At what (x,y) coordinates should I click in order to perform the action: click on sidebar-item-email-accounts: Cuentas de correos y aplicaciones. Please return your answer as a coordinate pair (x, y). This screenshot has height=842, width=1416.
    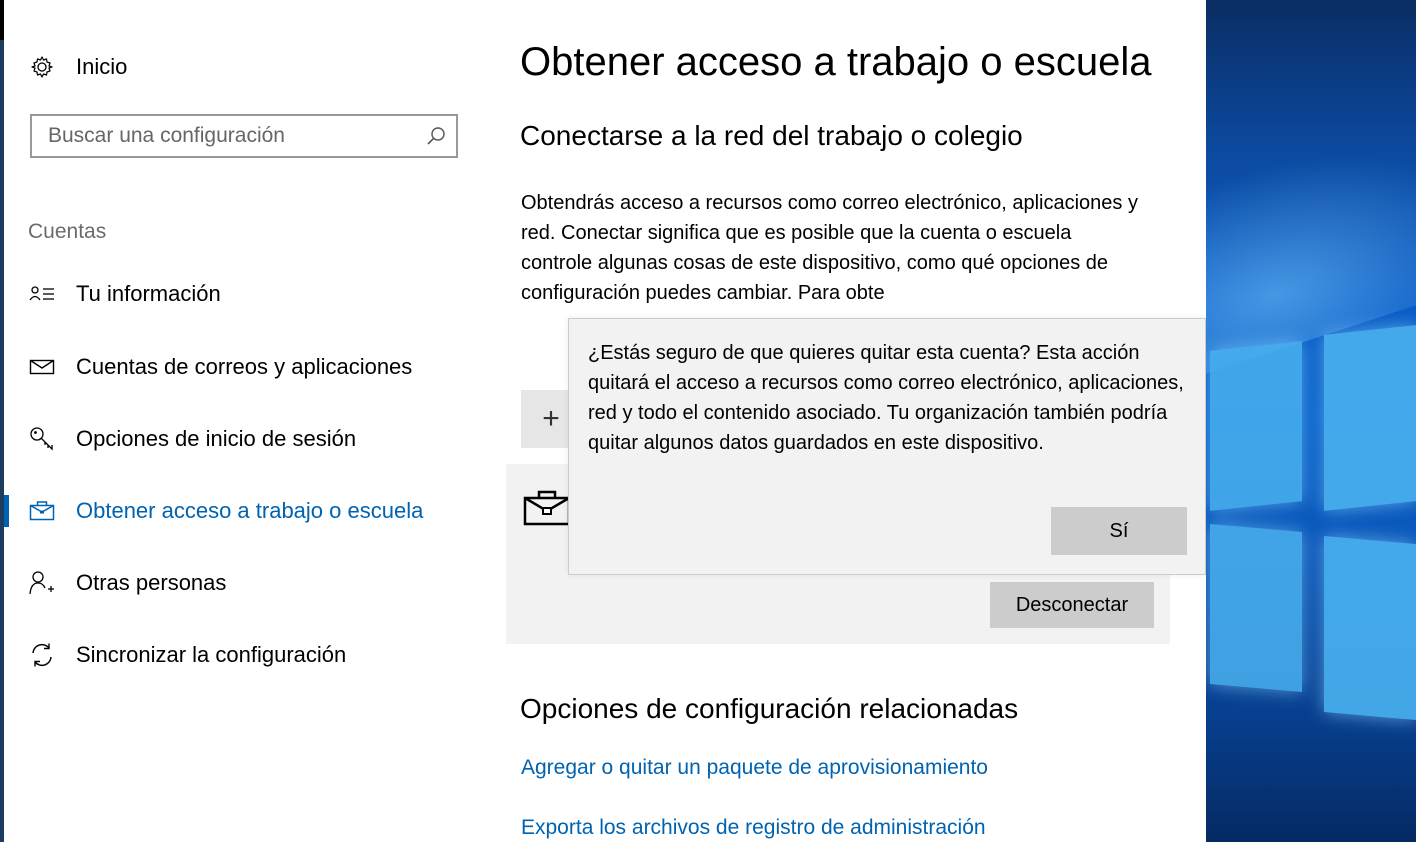
    Looking at the image, I should click on (247, 367).